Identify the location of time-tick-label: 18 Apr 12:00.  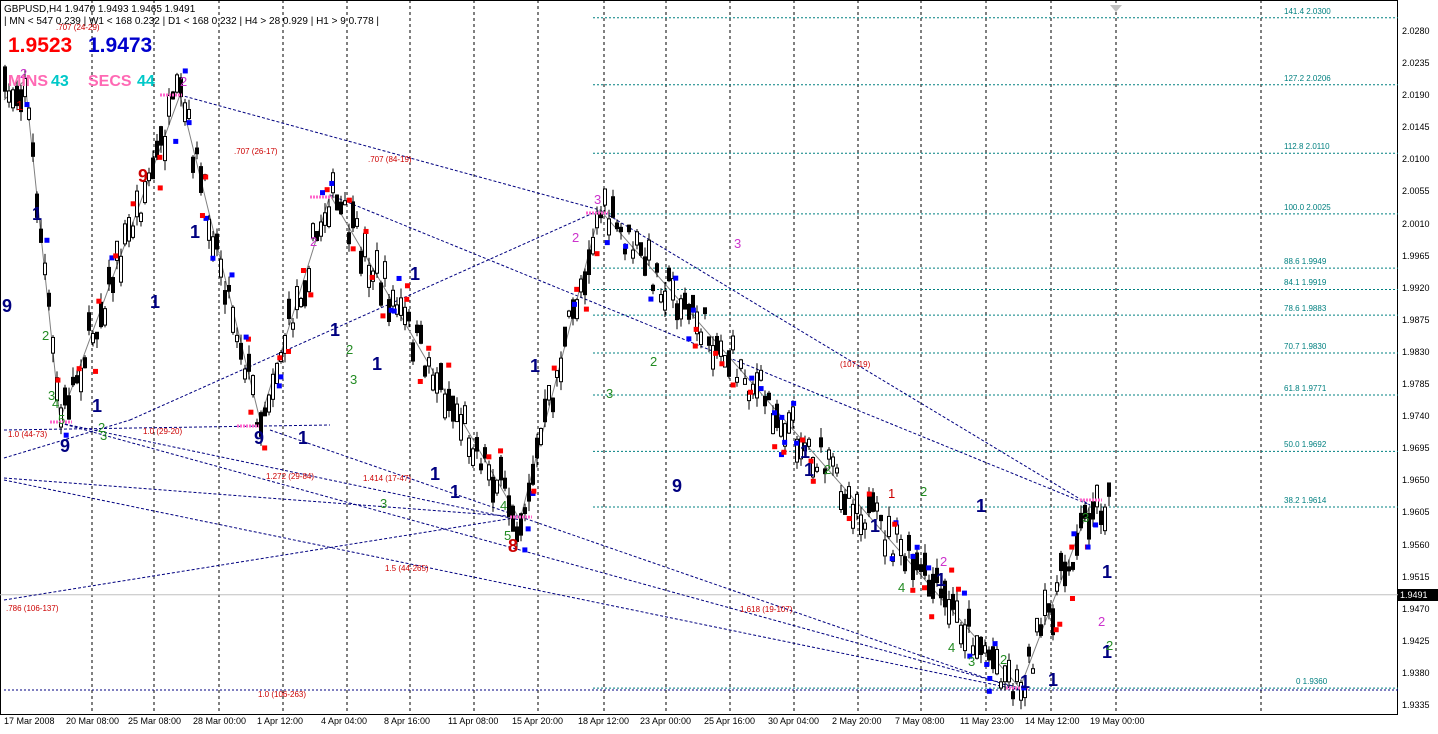
(604, 721).